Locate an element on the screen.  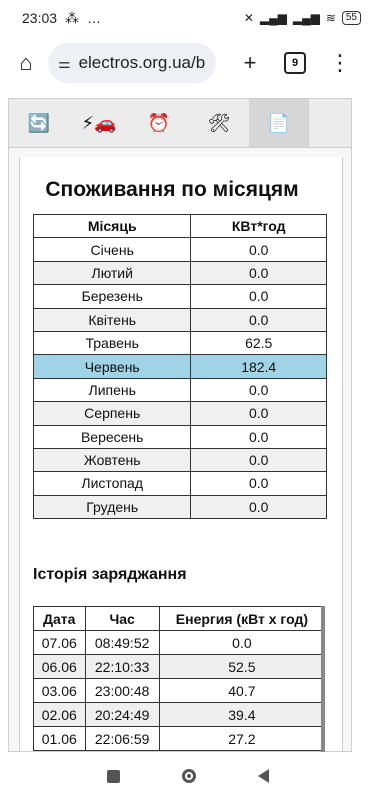
back-icon is located at coordinates (263, 776).